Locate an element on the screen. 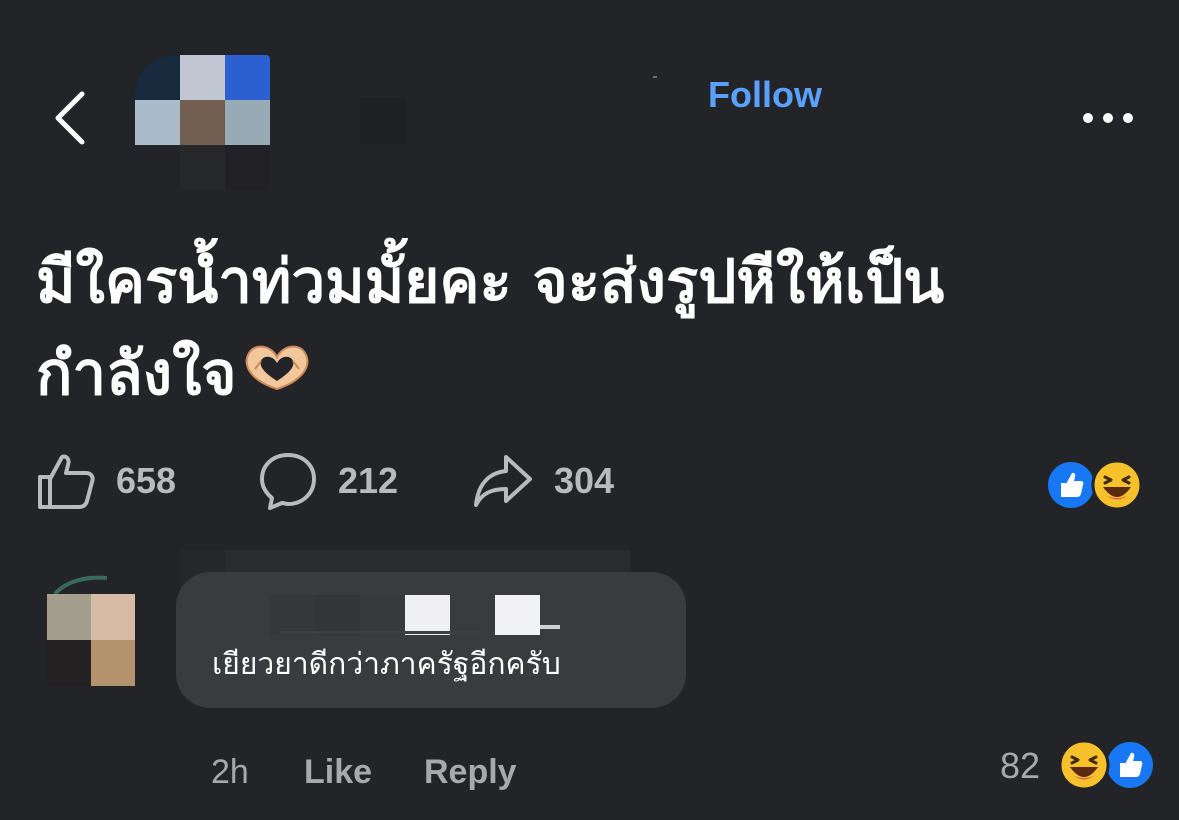  comment-reactions is located at coordinates (1108, 765).